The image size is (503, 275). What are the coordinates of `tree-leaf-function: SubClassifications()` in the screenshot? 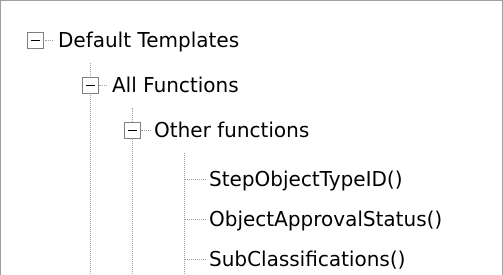 It's located at (307, 259).